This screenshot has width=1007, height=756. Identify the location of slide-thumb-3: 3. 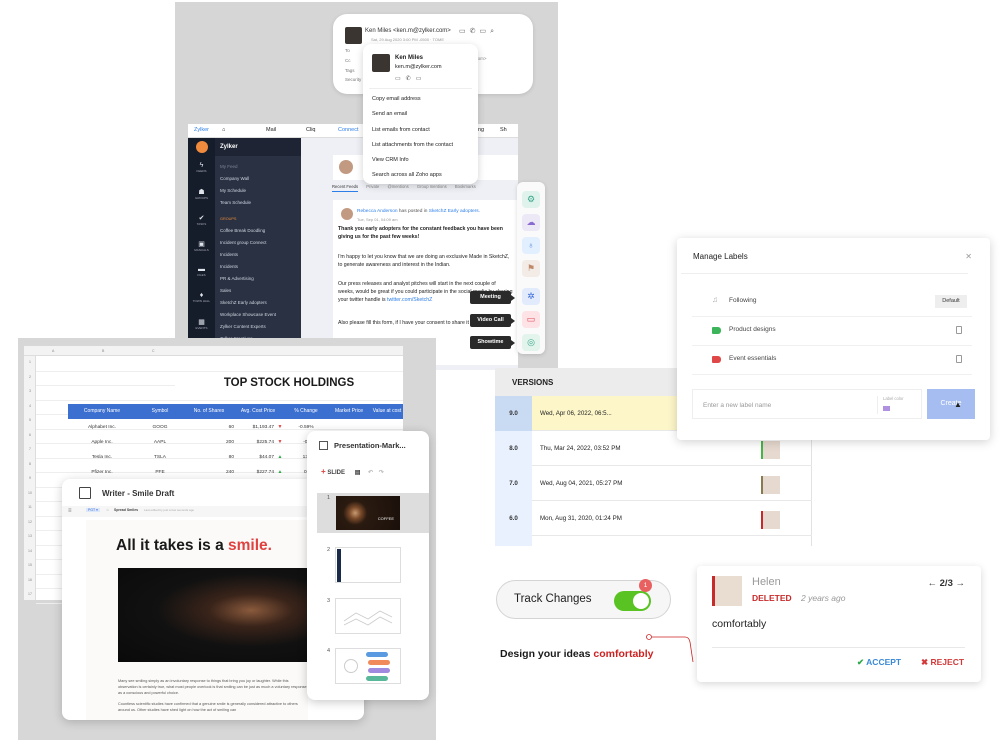
(373, 616).